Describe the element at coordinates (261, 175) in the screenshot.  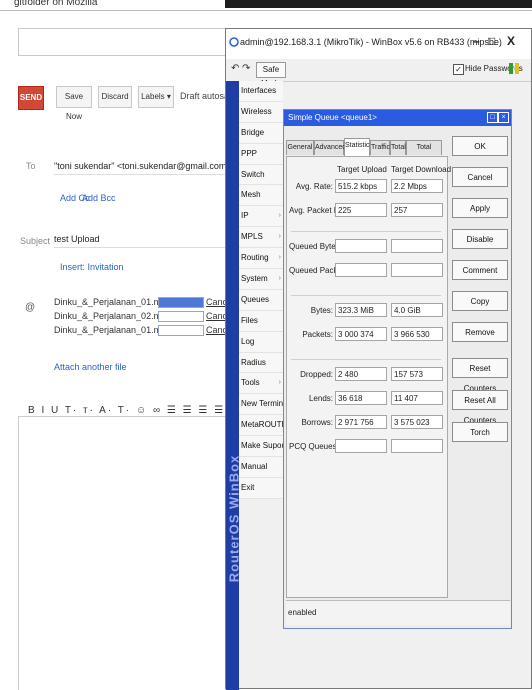
I see `menu-item-switch: Switch` at that location.